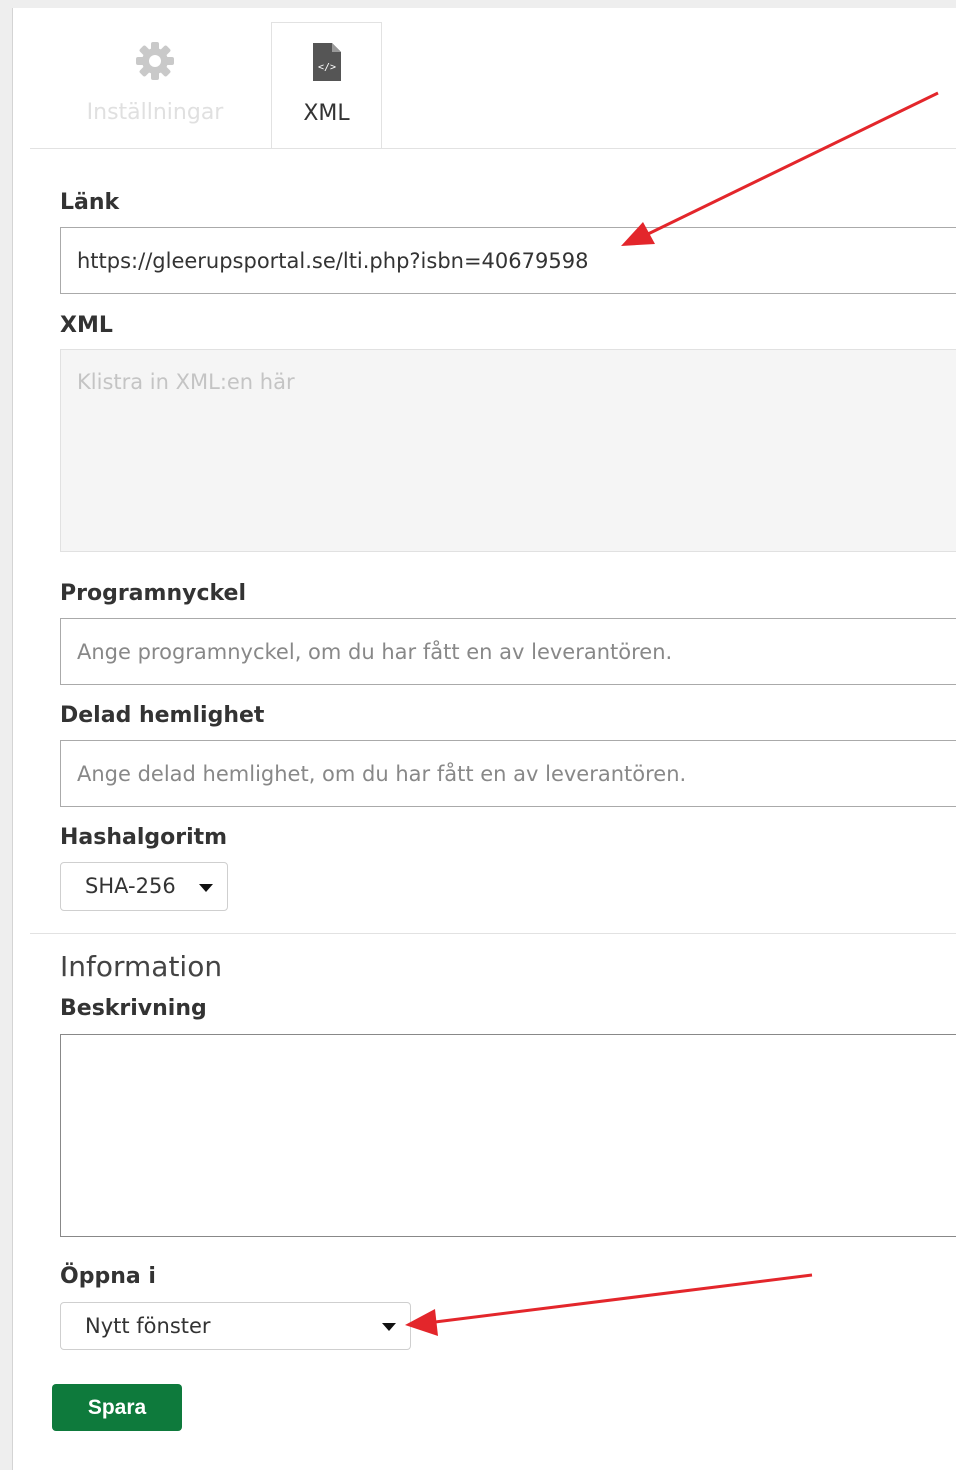  What do you see at coordinates (508, 773) in the screenshot?
I see `shared-secret-input` at bounding box center [508, 773].